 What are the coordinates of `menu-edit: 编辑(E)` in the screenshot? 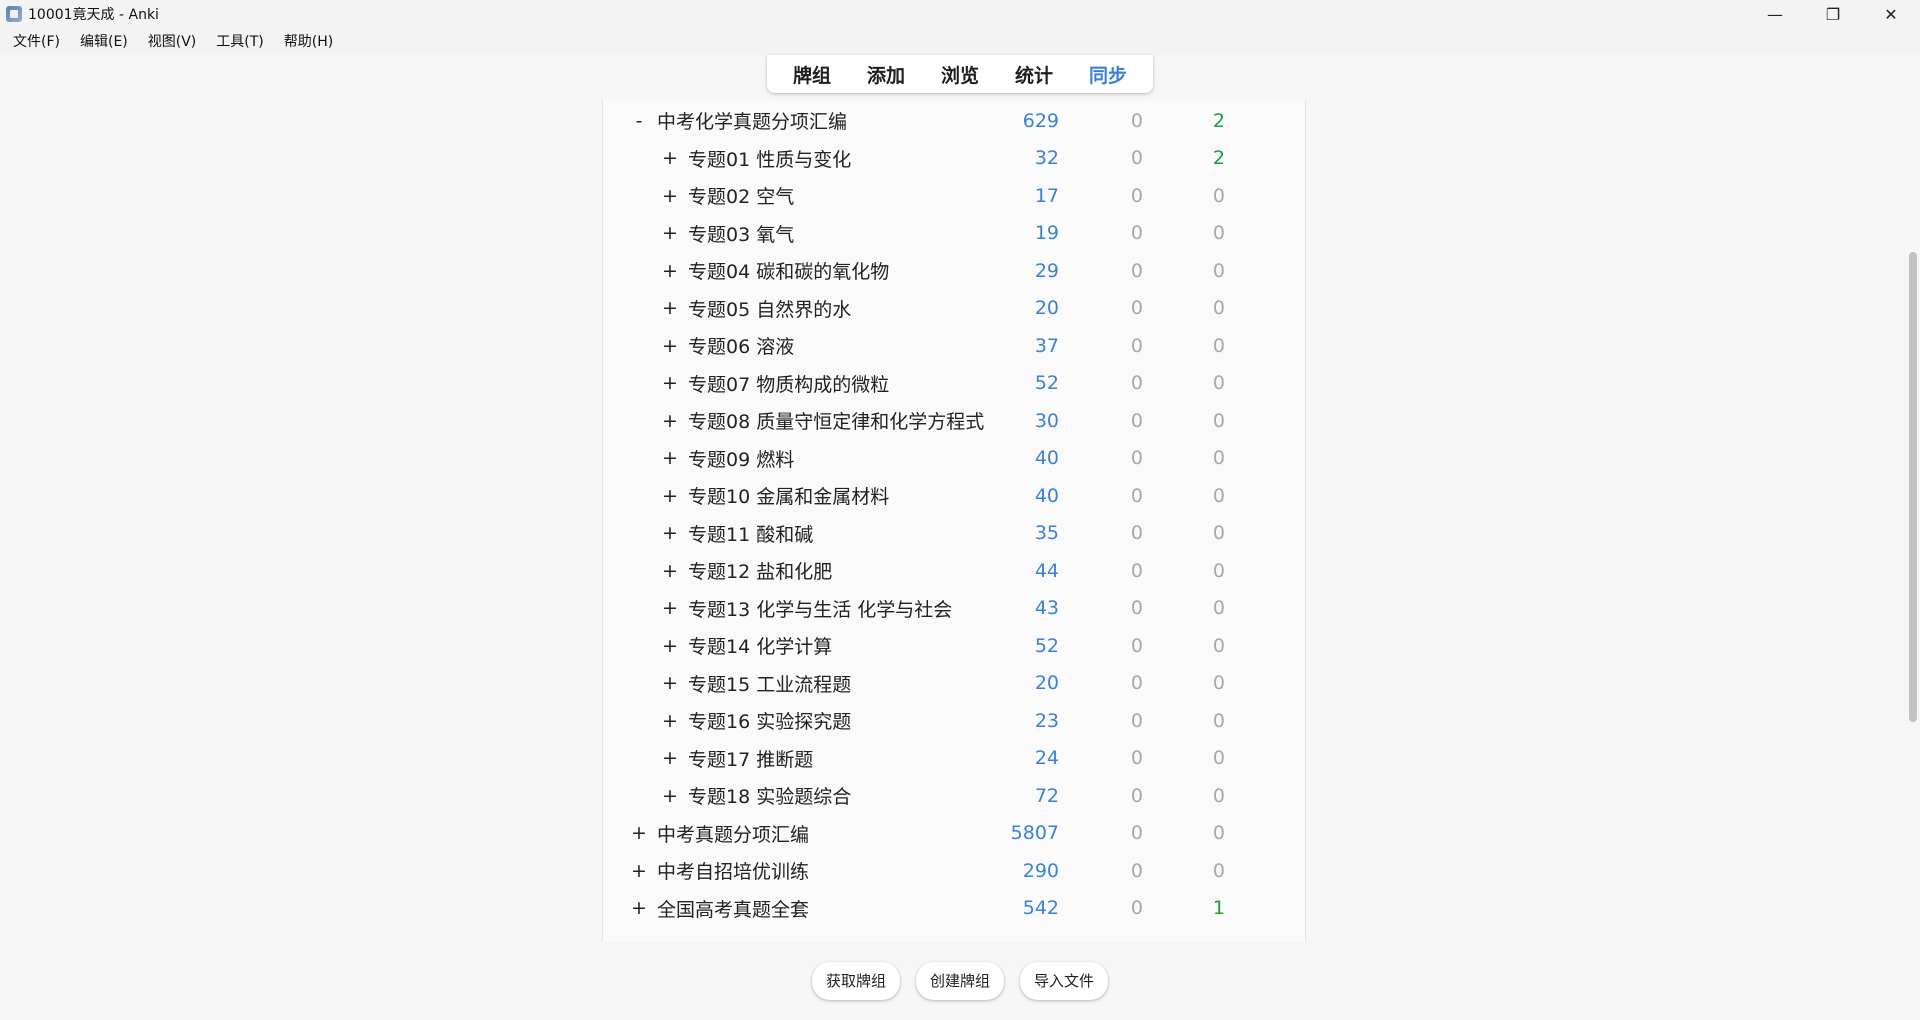 It's located at (104, 41).